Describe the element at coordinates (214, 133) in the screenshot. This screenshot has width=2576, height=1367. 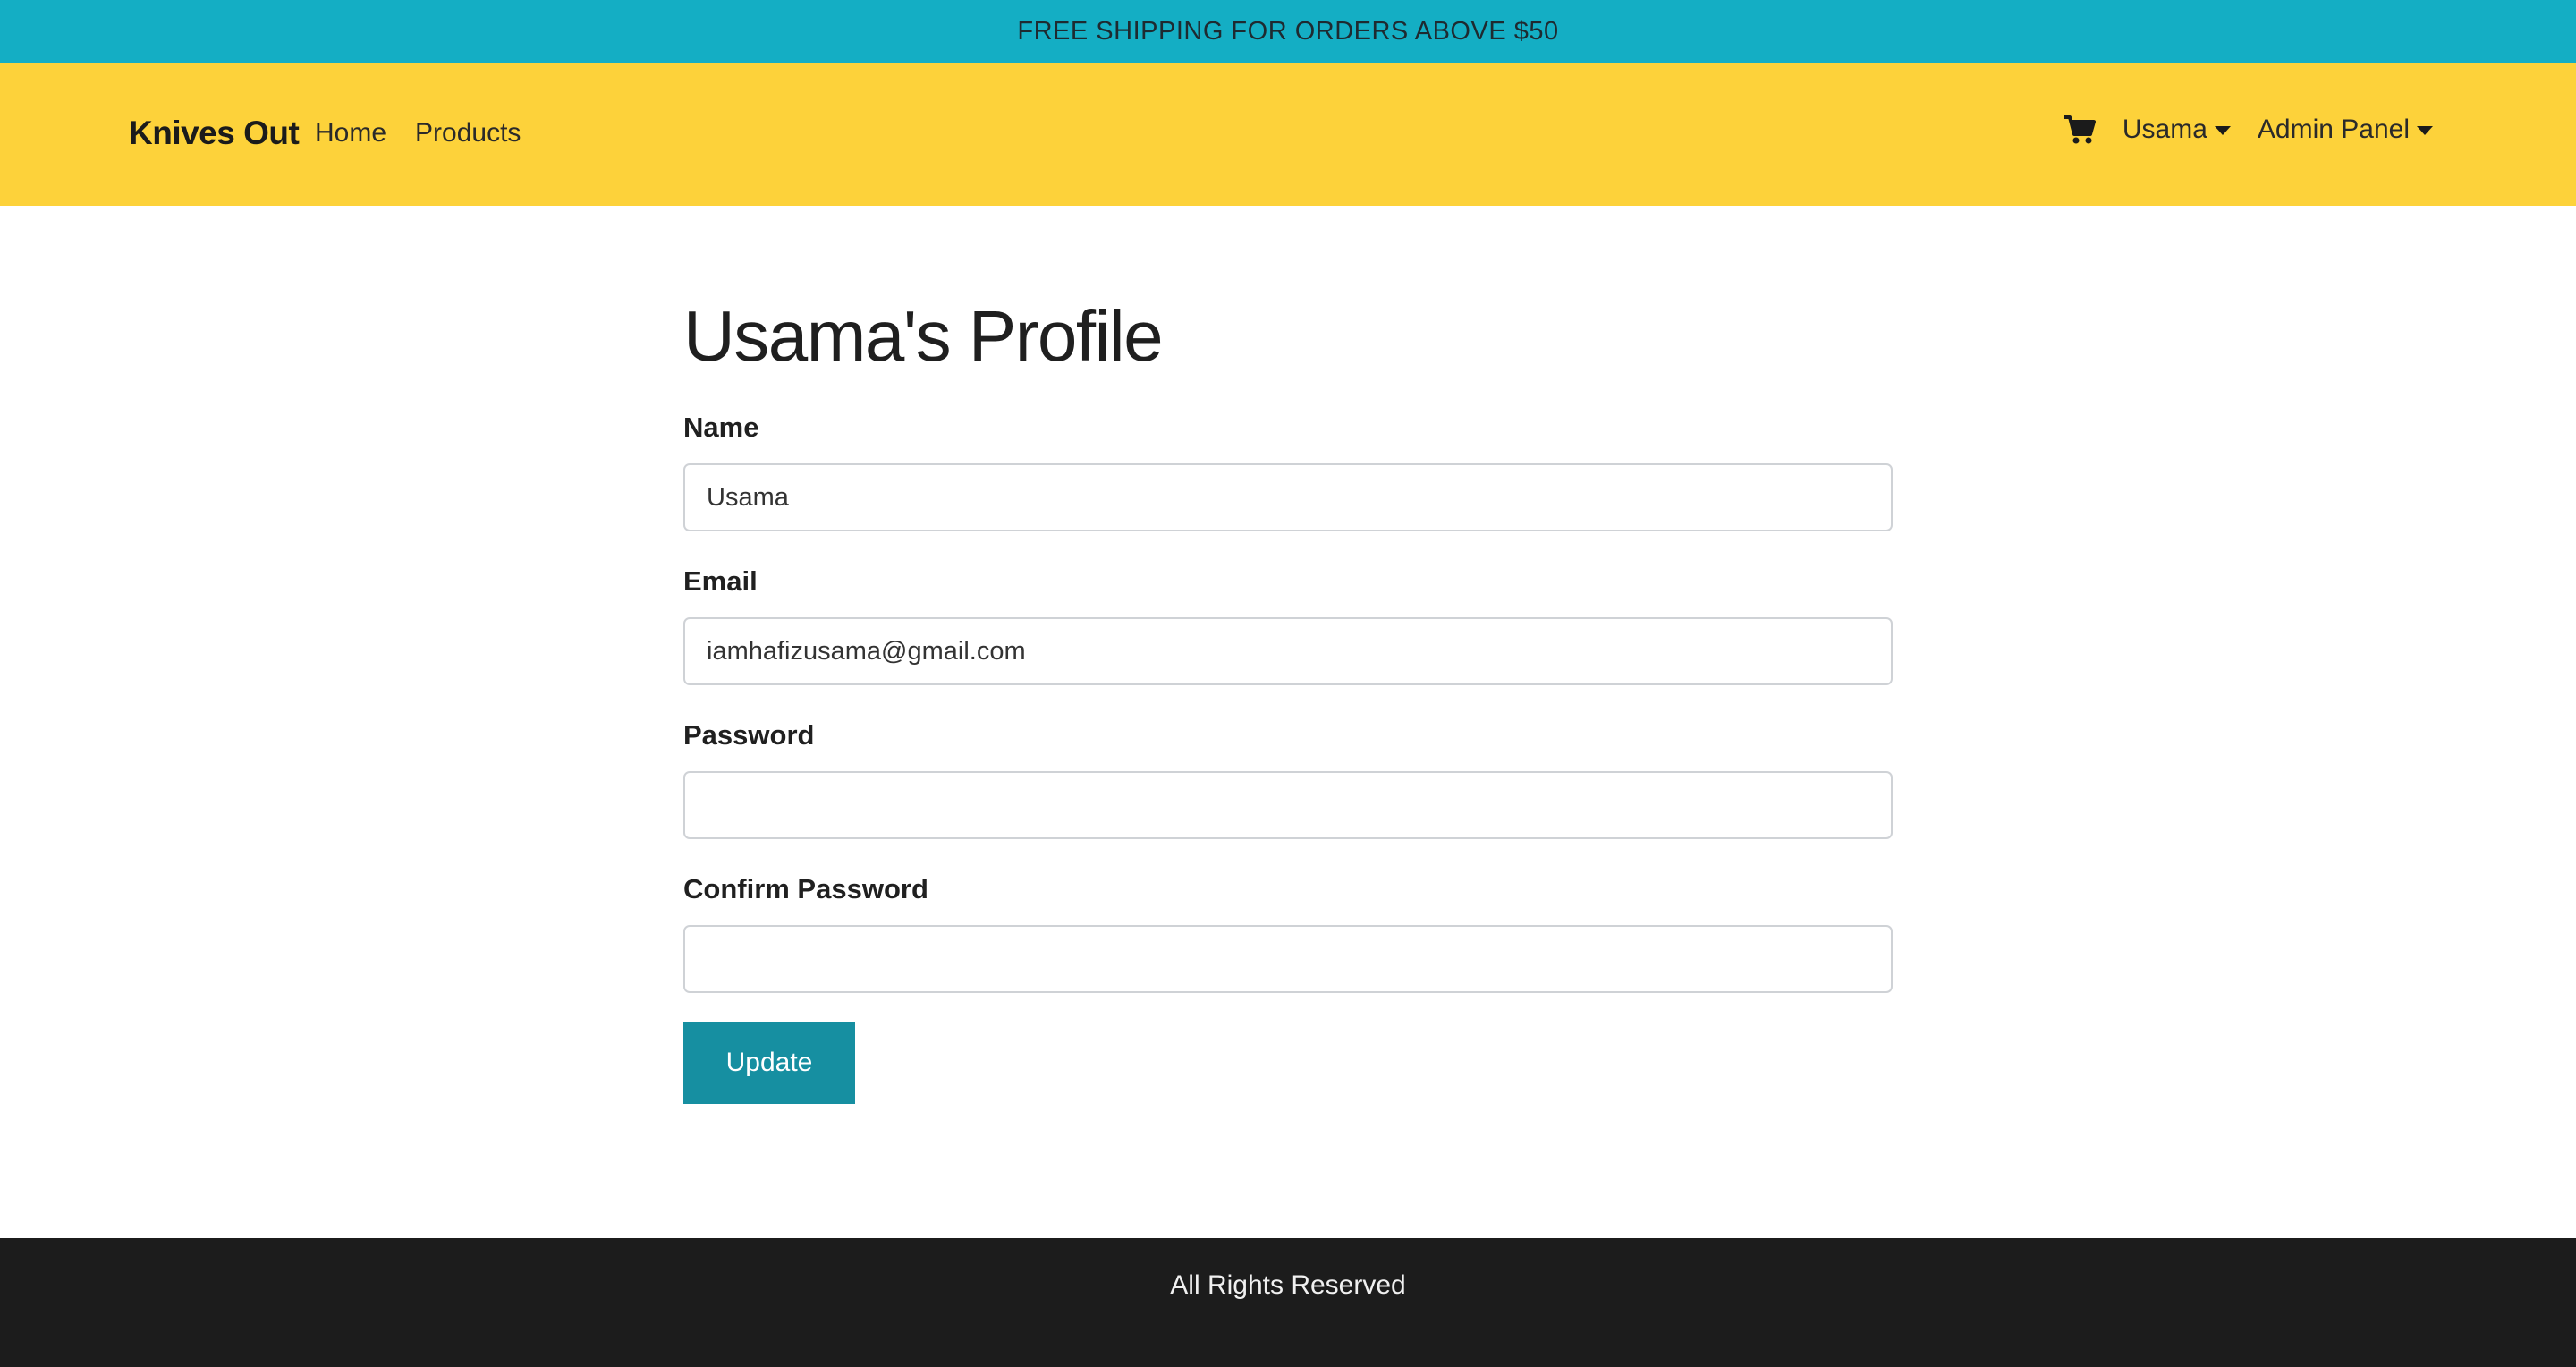
I see `brand-logo: Knives Out` at that location.